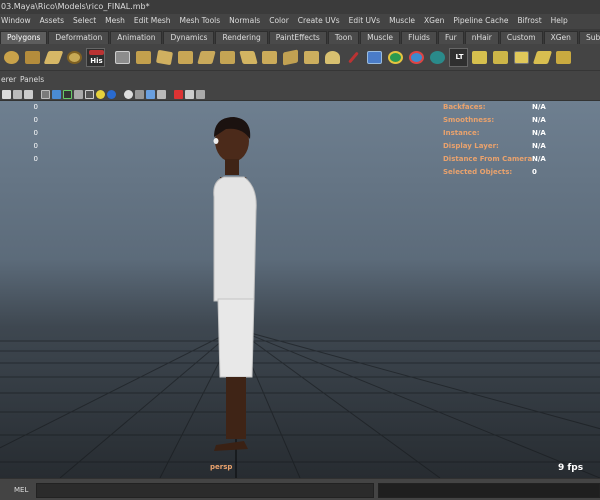 This screenshot has width=600, height=500. What do you see at coordinates (161, 94) in the screenshot?
I see `gate-mask-icon` at bounding box center [161, 94].